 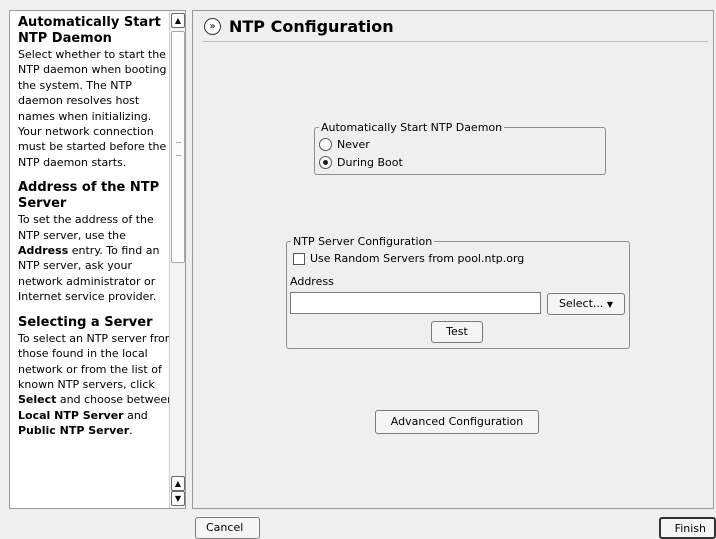 I want to click on finish-button: Finish, so click(x=687, y=528).